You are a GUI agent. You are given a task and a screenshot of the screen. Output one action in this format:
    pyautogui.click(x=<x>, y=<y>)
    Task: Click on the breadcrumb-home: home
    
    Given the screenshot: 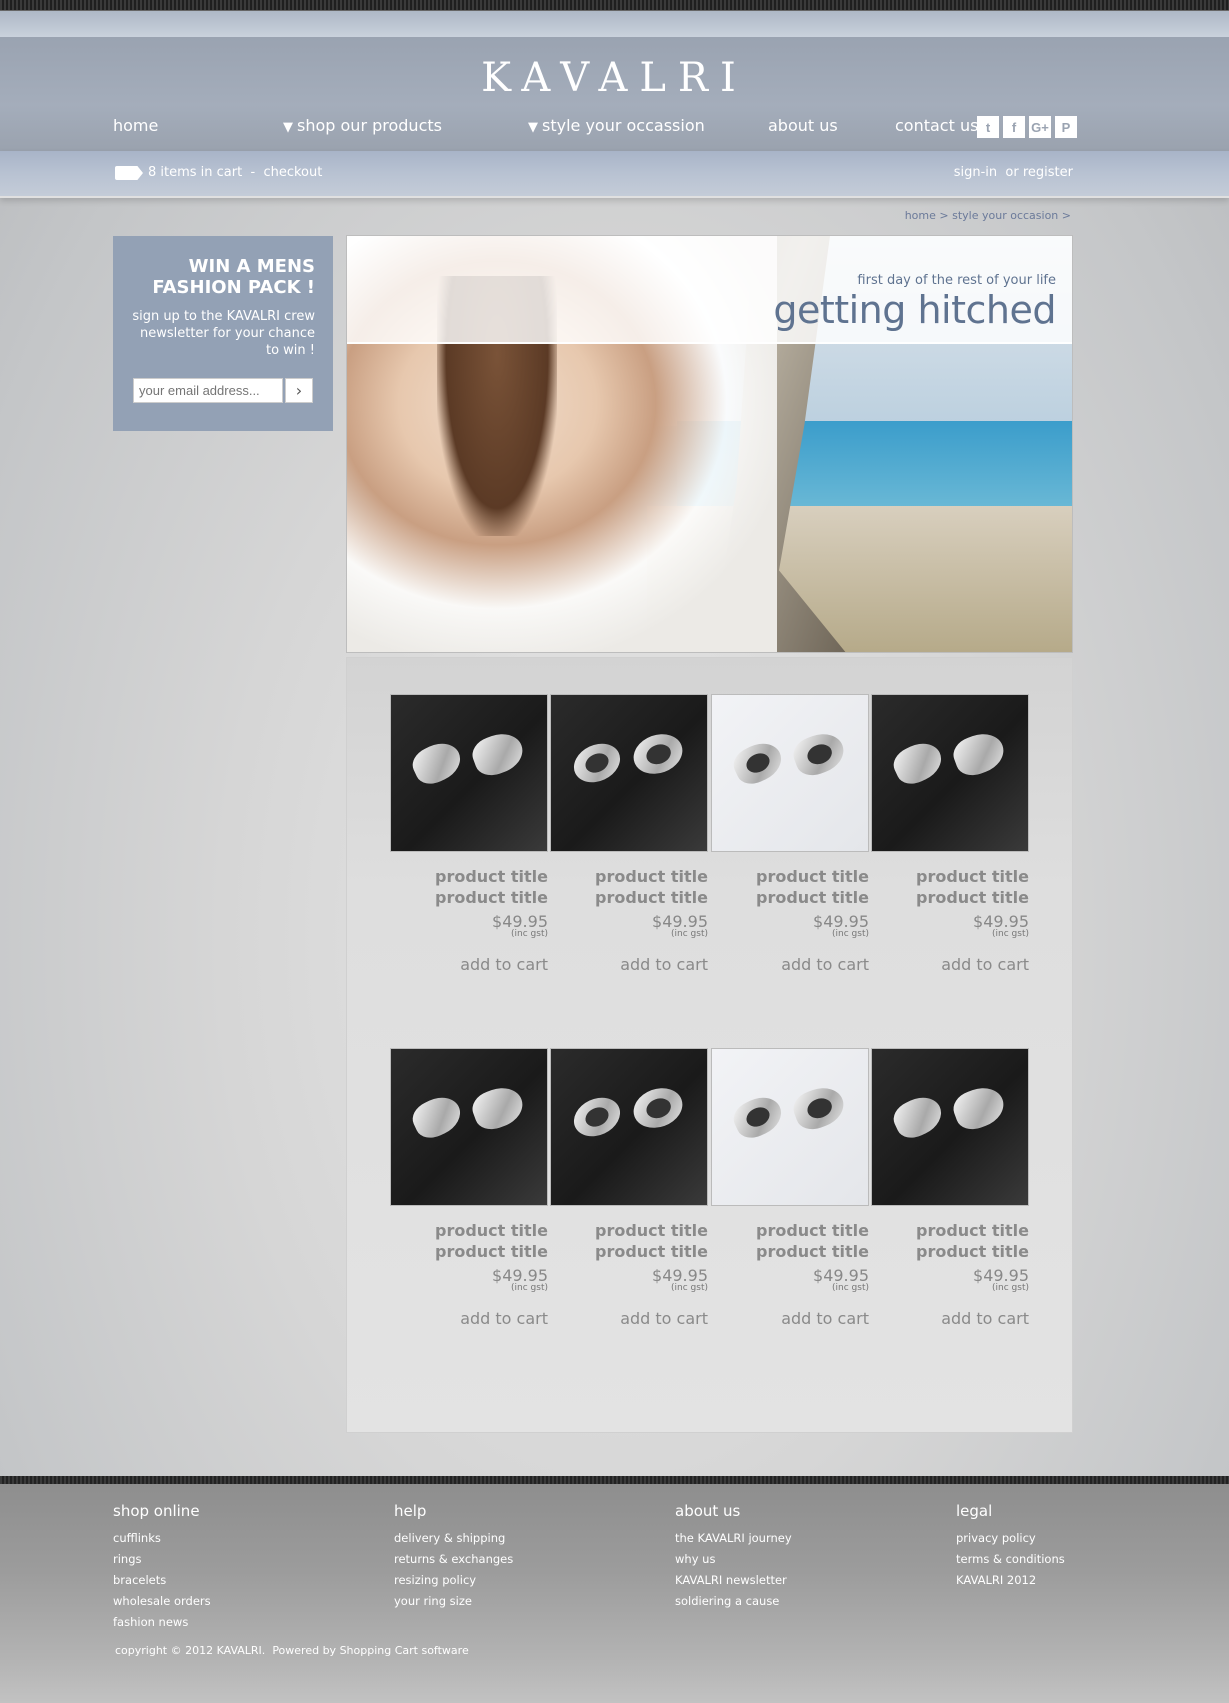 What is the action you would take?
    pyautogui.click(x=920, y=215)
    